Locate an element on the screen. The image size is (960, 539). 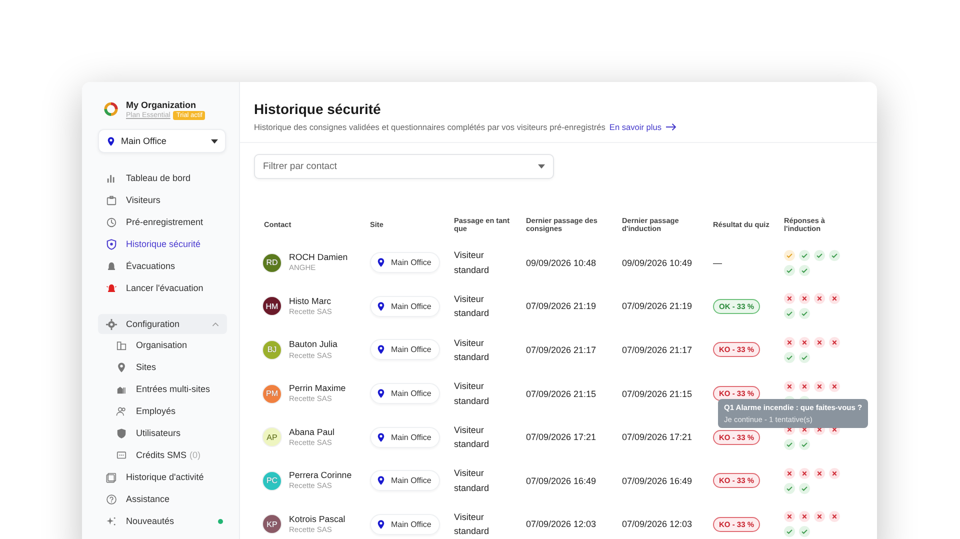
filter-field: Filtrer par contact is located at coordinates (404, 166).